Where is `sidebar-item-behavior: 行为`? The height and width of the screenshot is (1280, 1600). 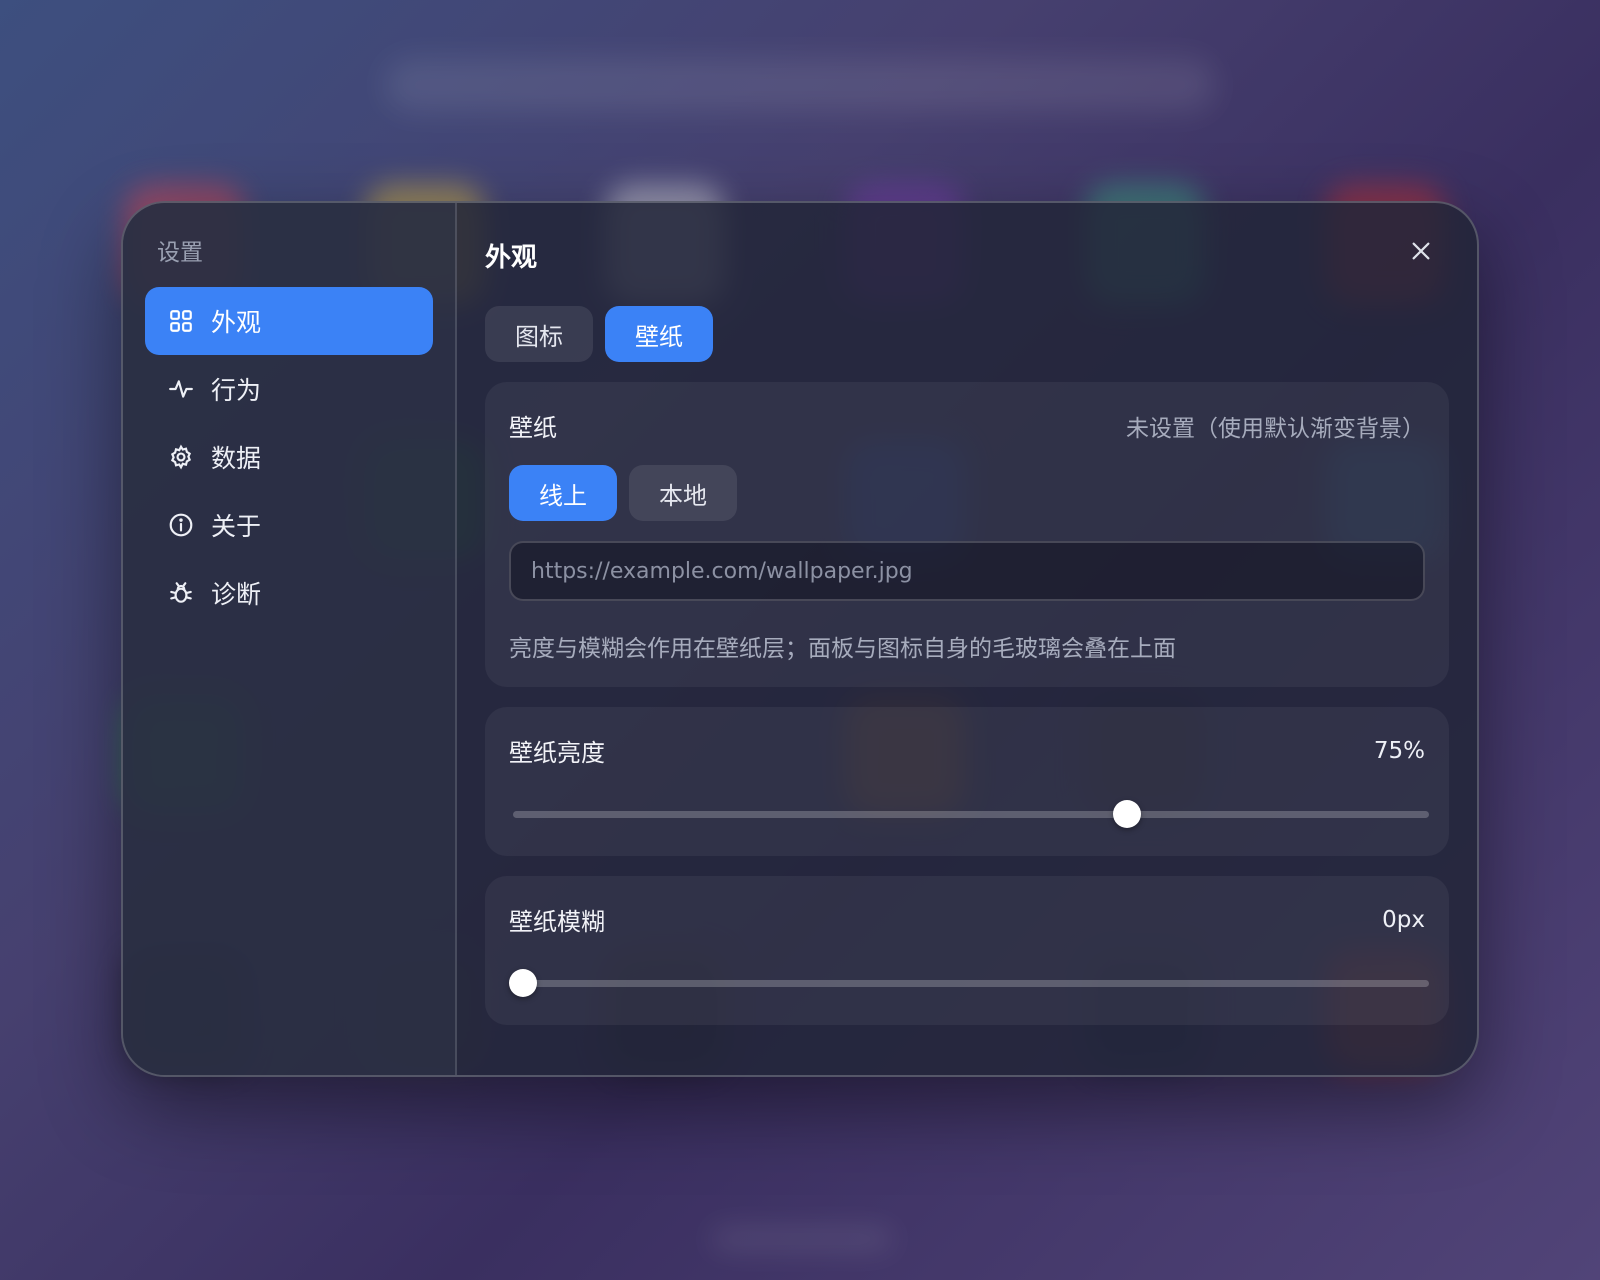
sidebar-item-behavior: 行为 is located at coordinates (289, 389).